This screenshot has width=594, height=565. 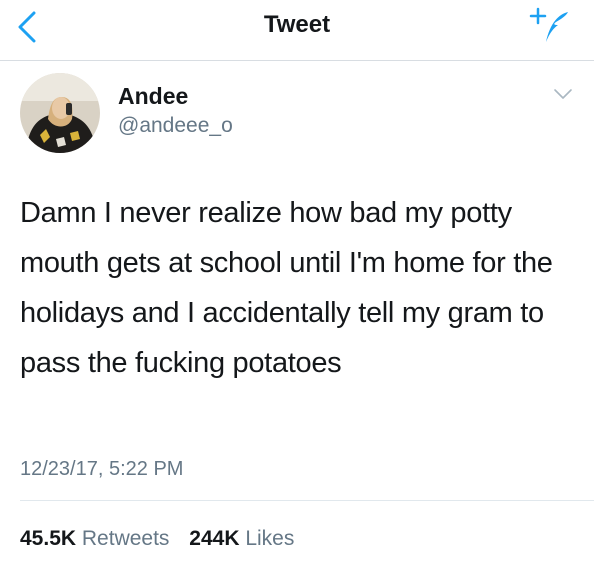 I want to click on likes-count: 244K, so click(x=214, y=538).